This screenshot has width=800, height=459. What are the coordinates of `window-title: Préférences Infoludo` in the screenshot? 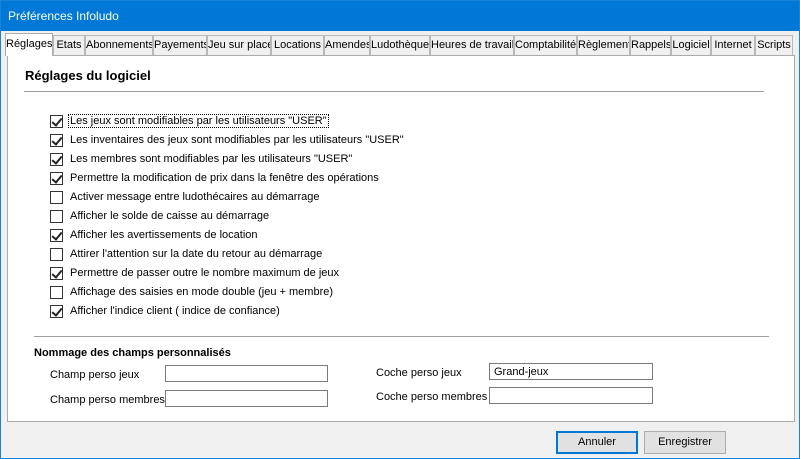 It's located at (63, 16).